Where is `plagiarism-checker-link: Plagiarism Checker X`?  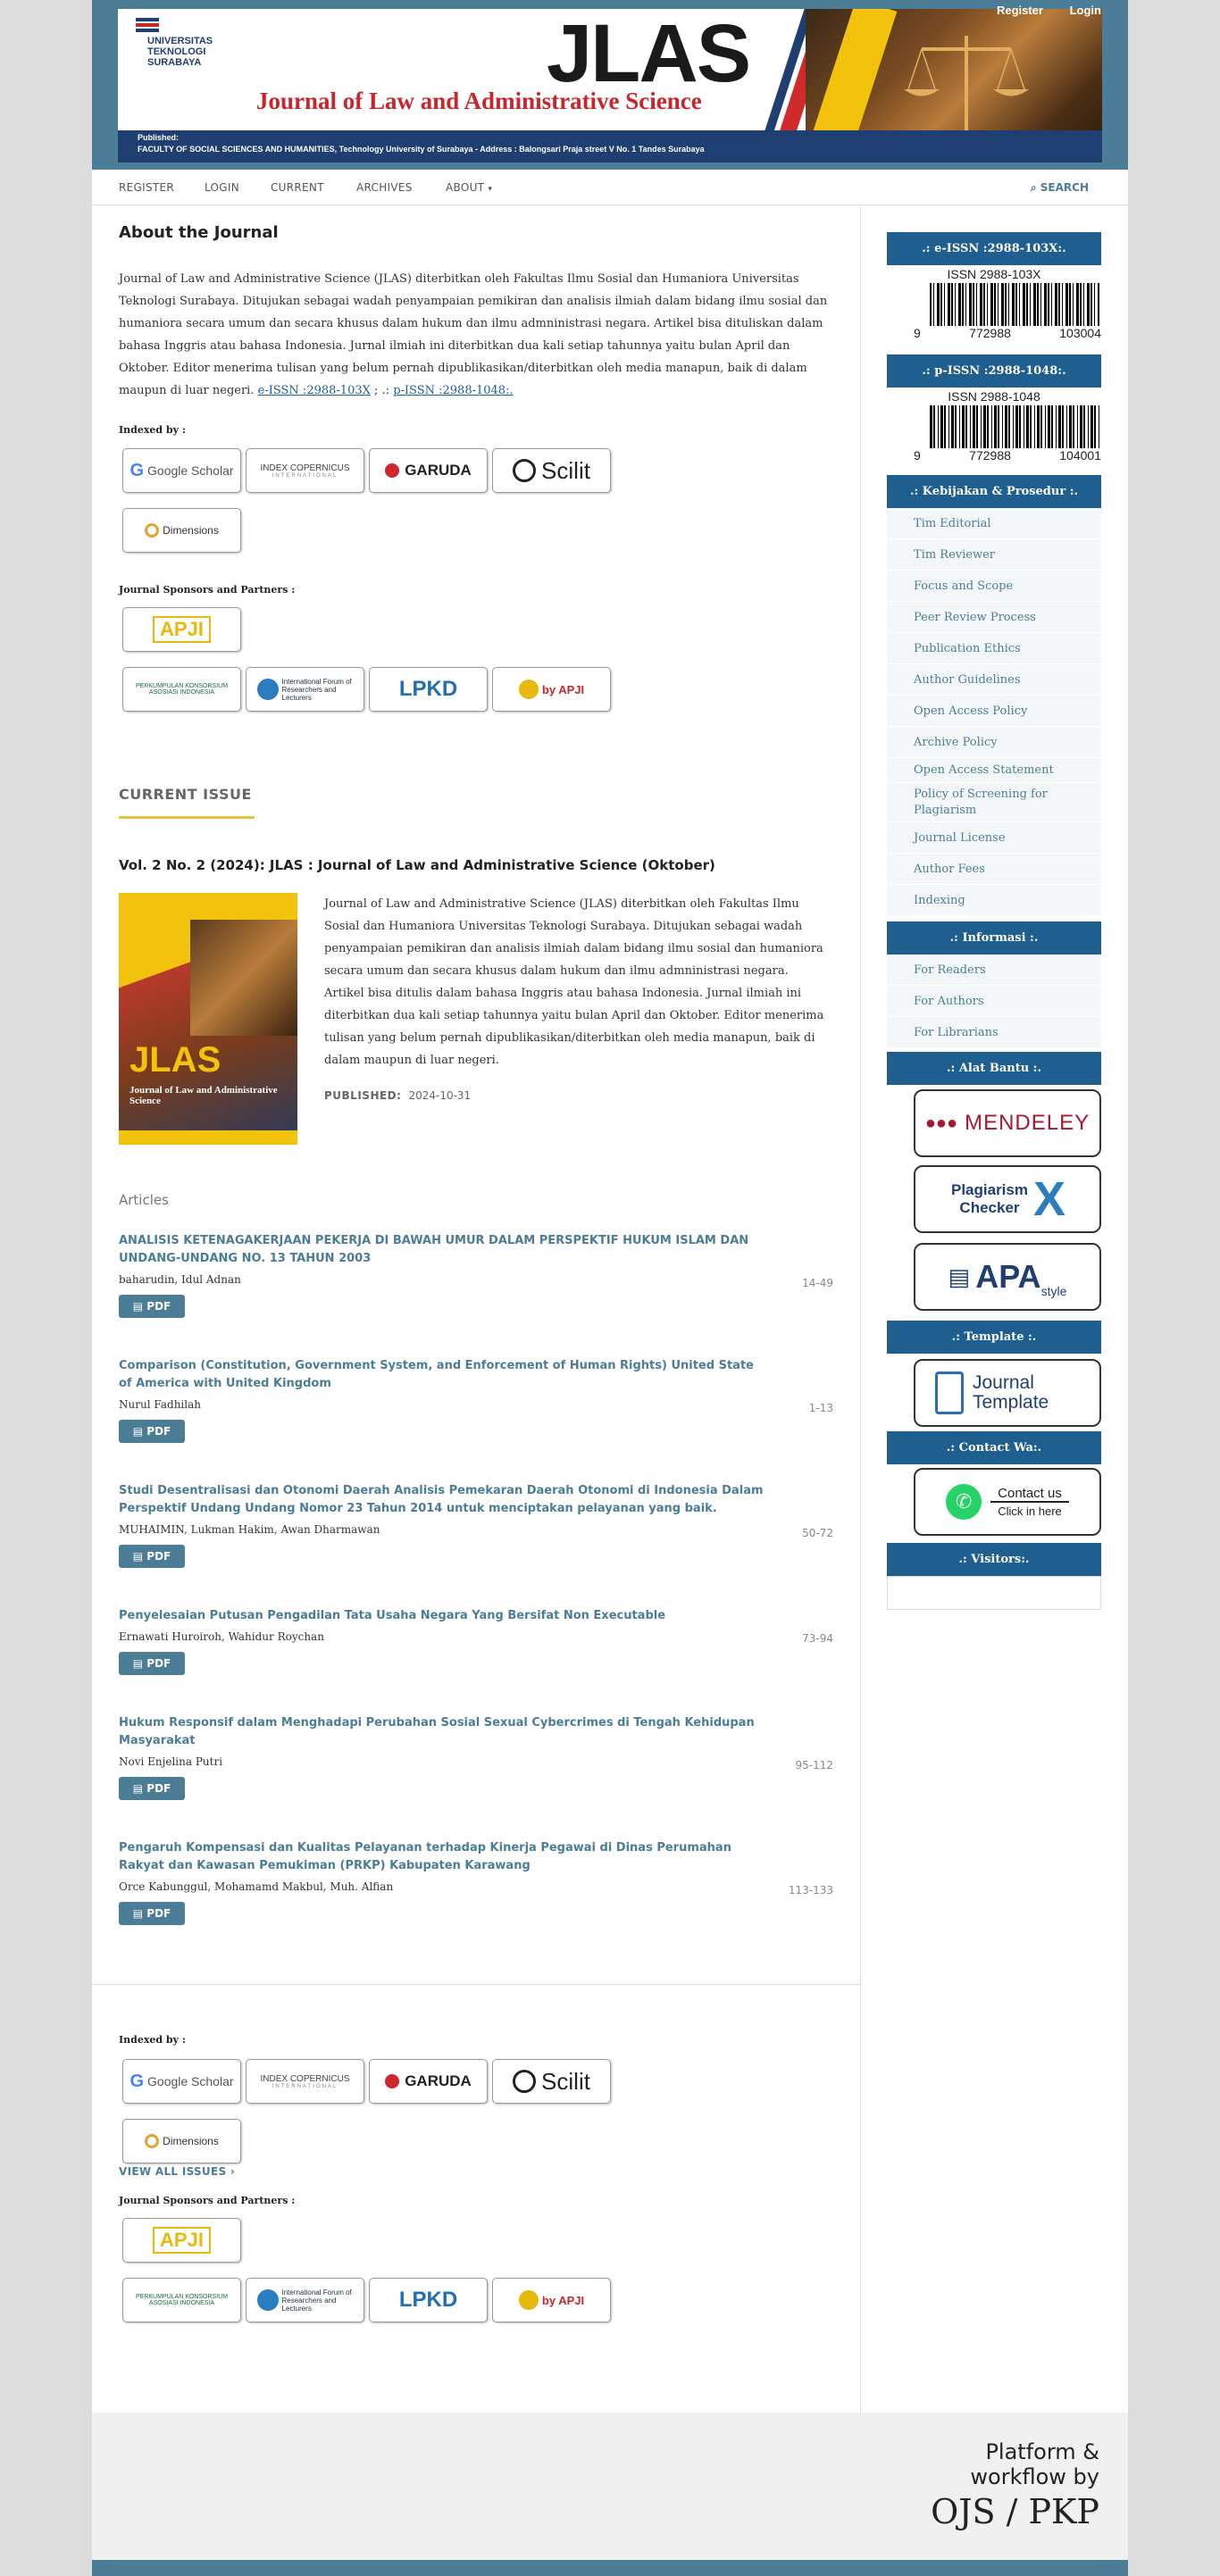 plagiarism-checker-link: Plagiarism Checker X is located at coordinates (1007, 1199).